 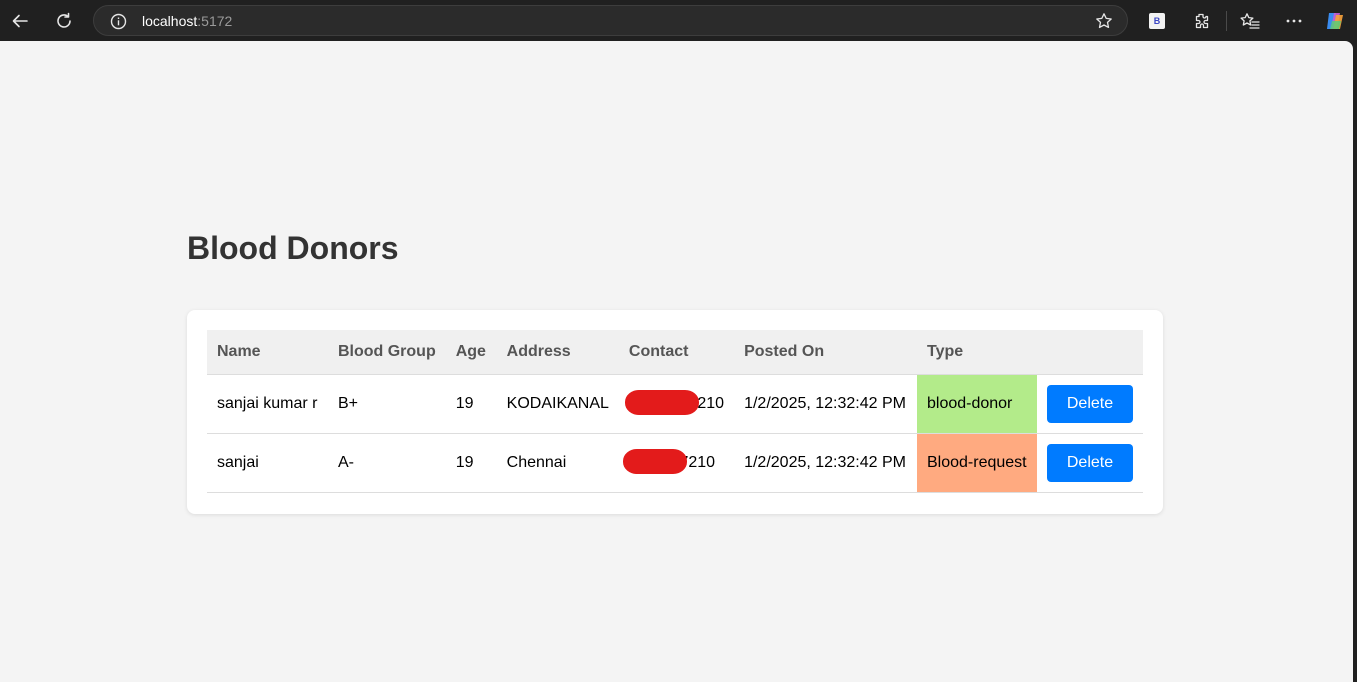 What do you see at coordinates (267, 352) in the screenshot?
I see `header-name: Name` at bounding box center [267, 352].